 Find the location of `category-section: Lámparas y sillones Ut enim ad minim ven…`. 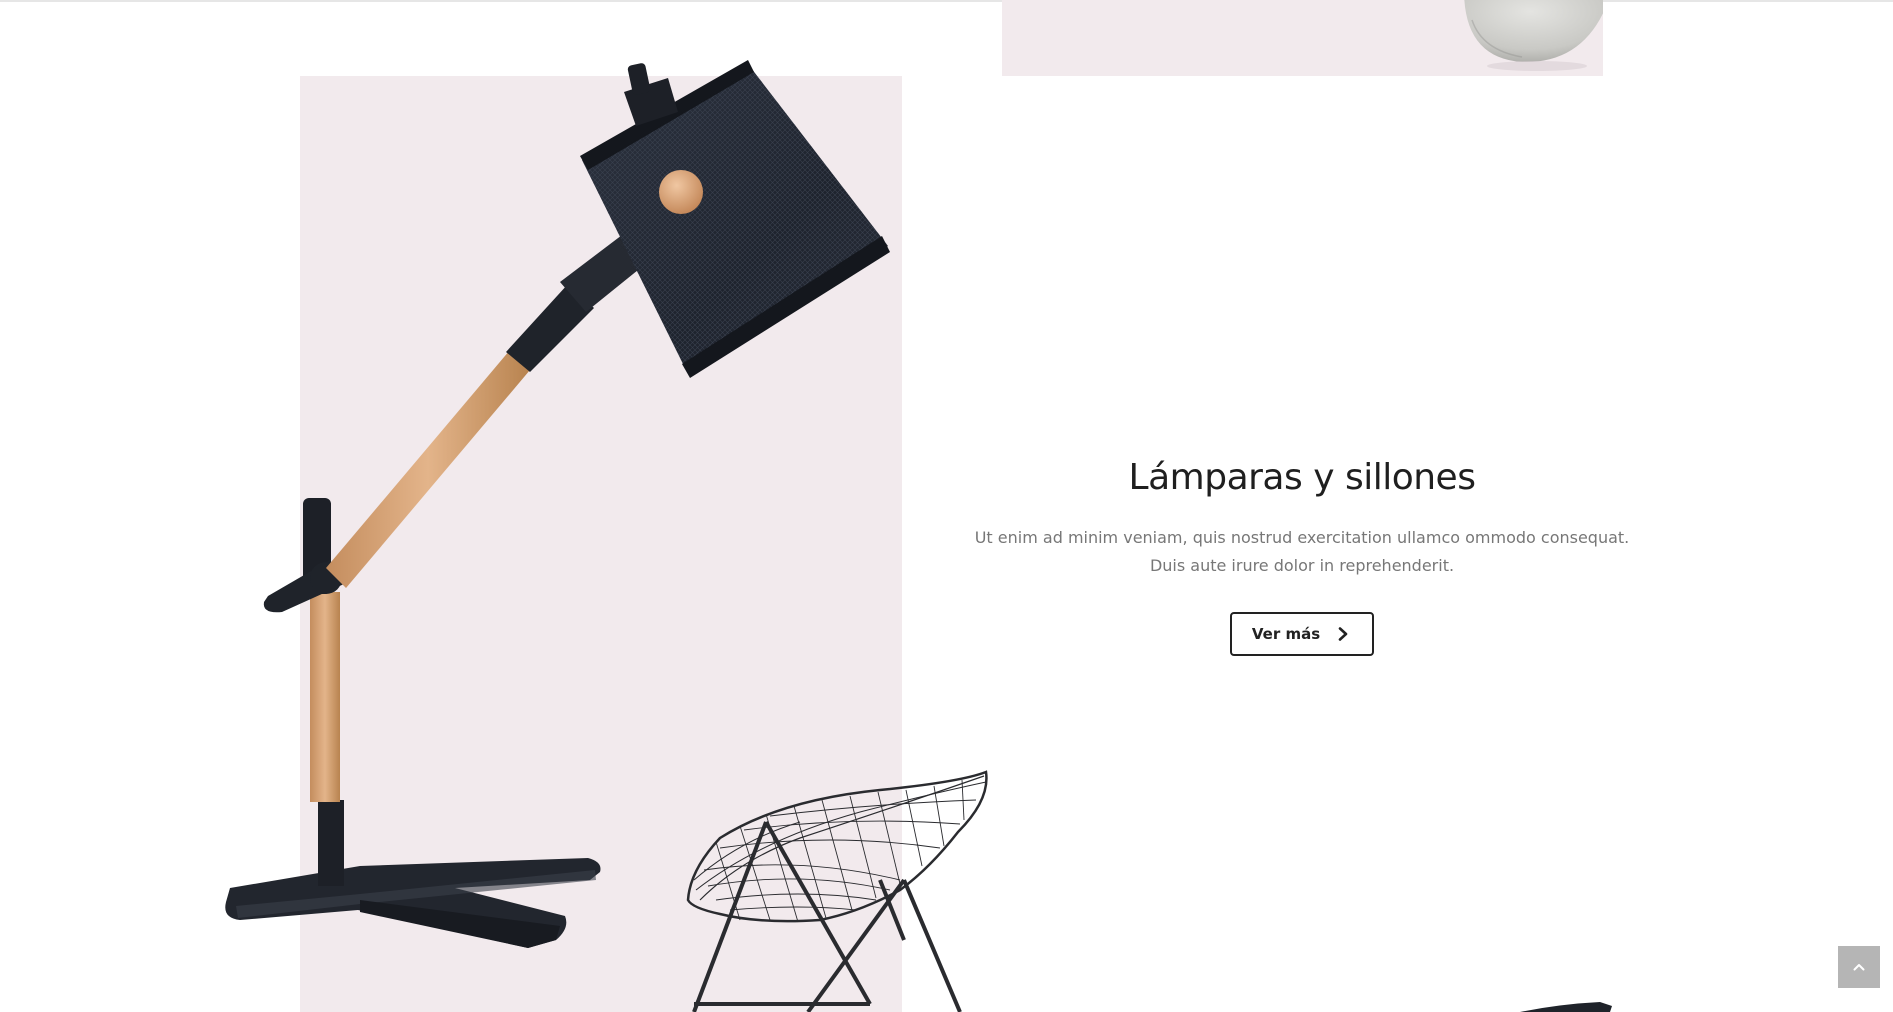

category-section: Lámparas y sillones Ut enim ad minim ven… is located at coordinates (1302, 553).